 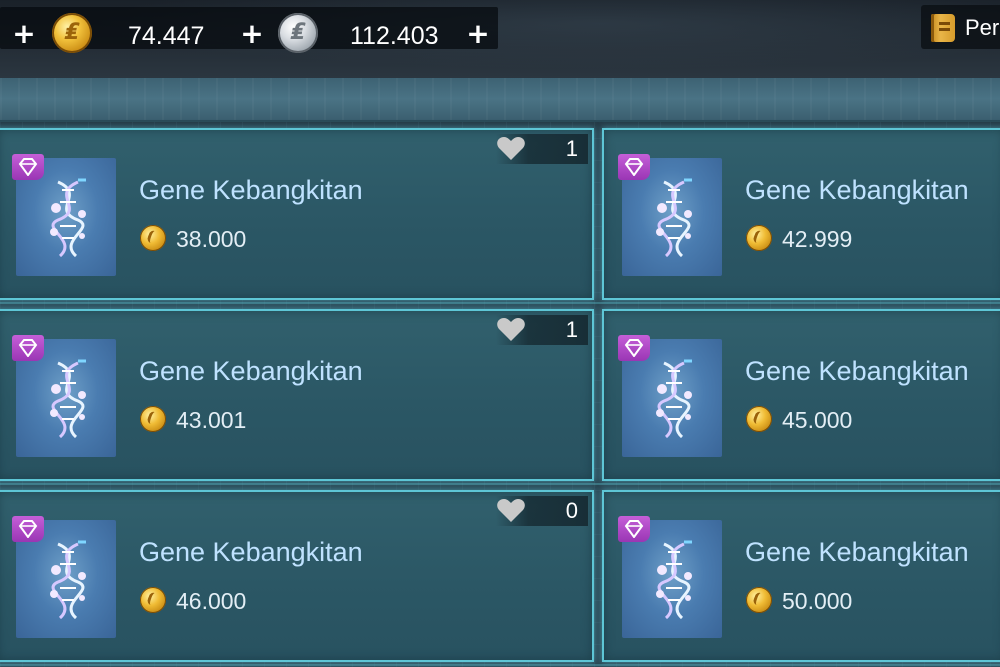 I want to click on item-price: 45.000, so click(x=817, y=420).